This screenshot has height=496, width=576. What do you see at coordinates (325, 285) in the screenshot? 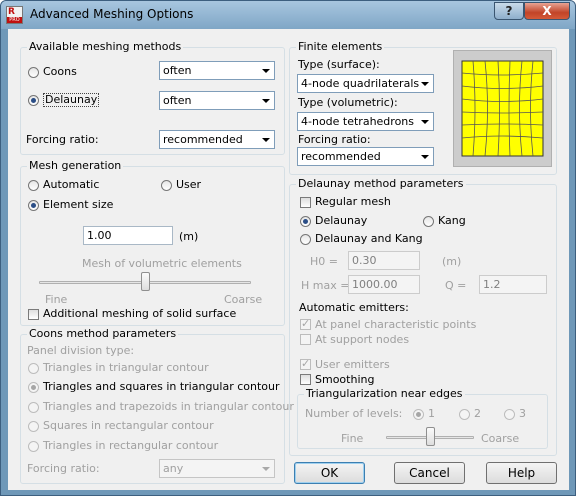
I see `hmax-label: H max =` at bounding box center [325, 285].